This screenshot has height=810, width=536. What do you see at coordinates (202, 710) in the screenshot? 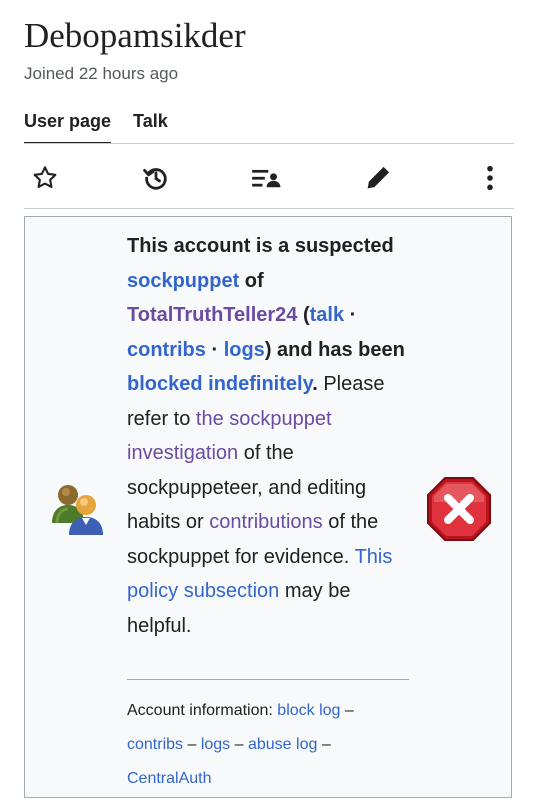
I see `account-info-label: Account information:` at bounding box center [202, 710].